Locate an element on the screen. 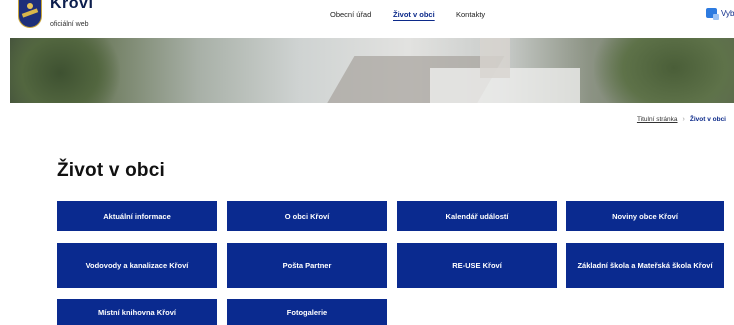 This screenshot has width=734, height=325. tile-fotogalerie: Fotogalerie is located at coordinates (307, 312).